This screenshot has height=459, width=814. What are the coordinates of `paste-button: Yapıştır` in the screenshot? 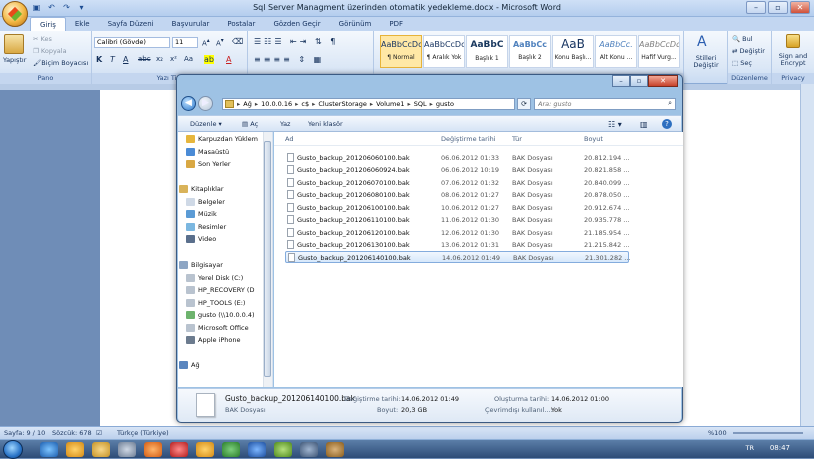 It's located at (14, 60).